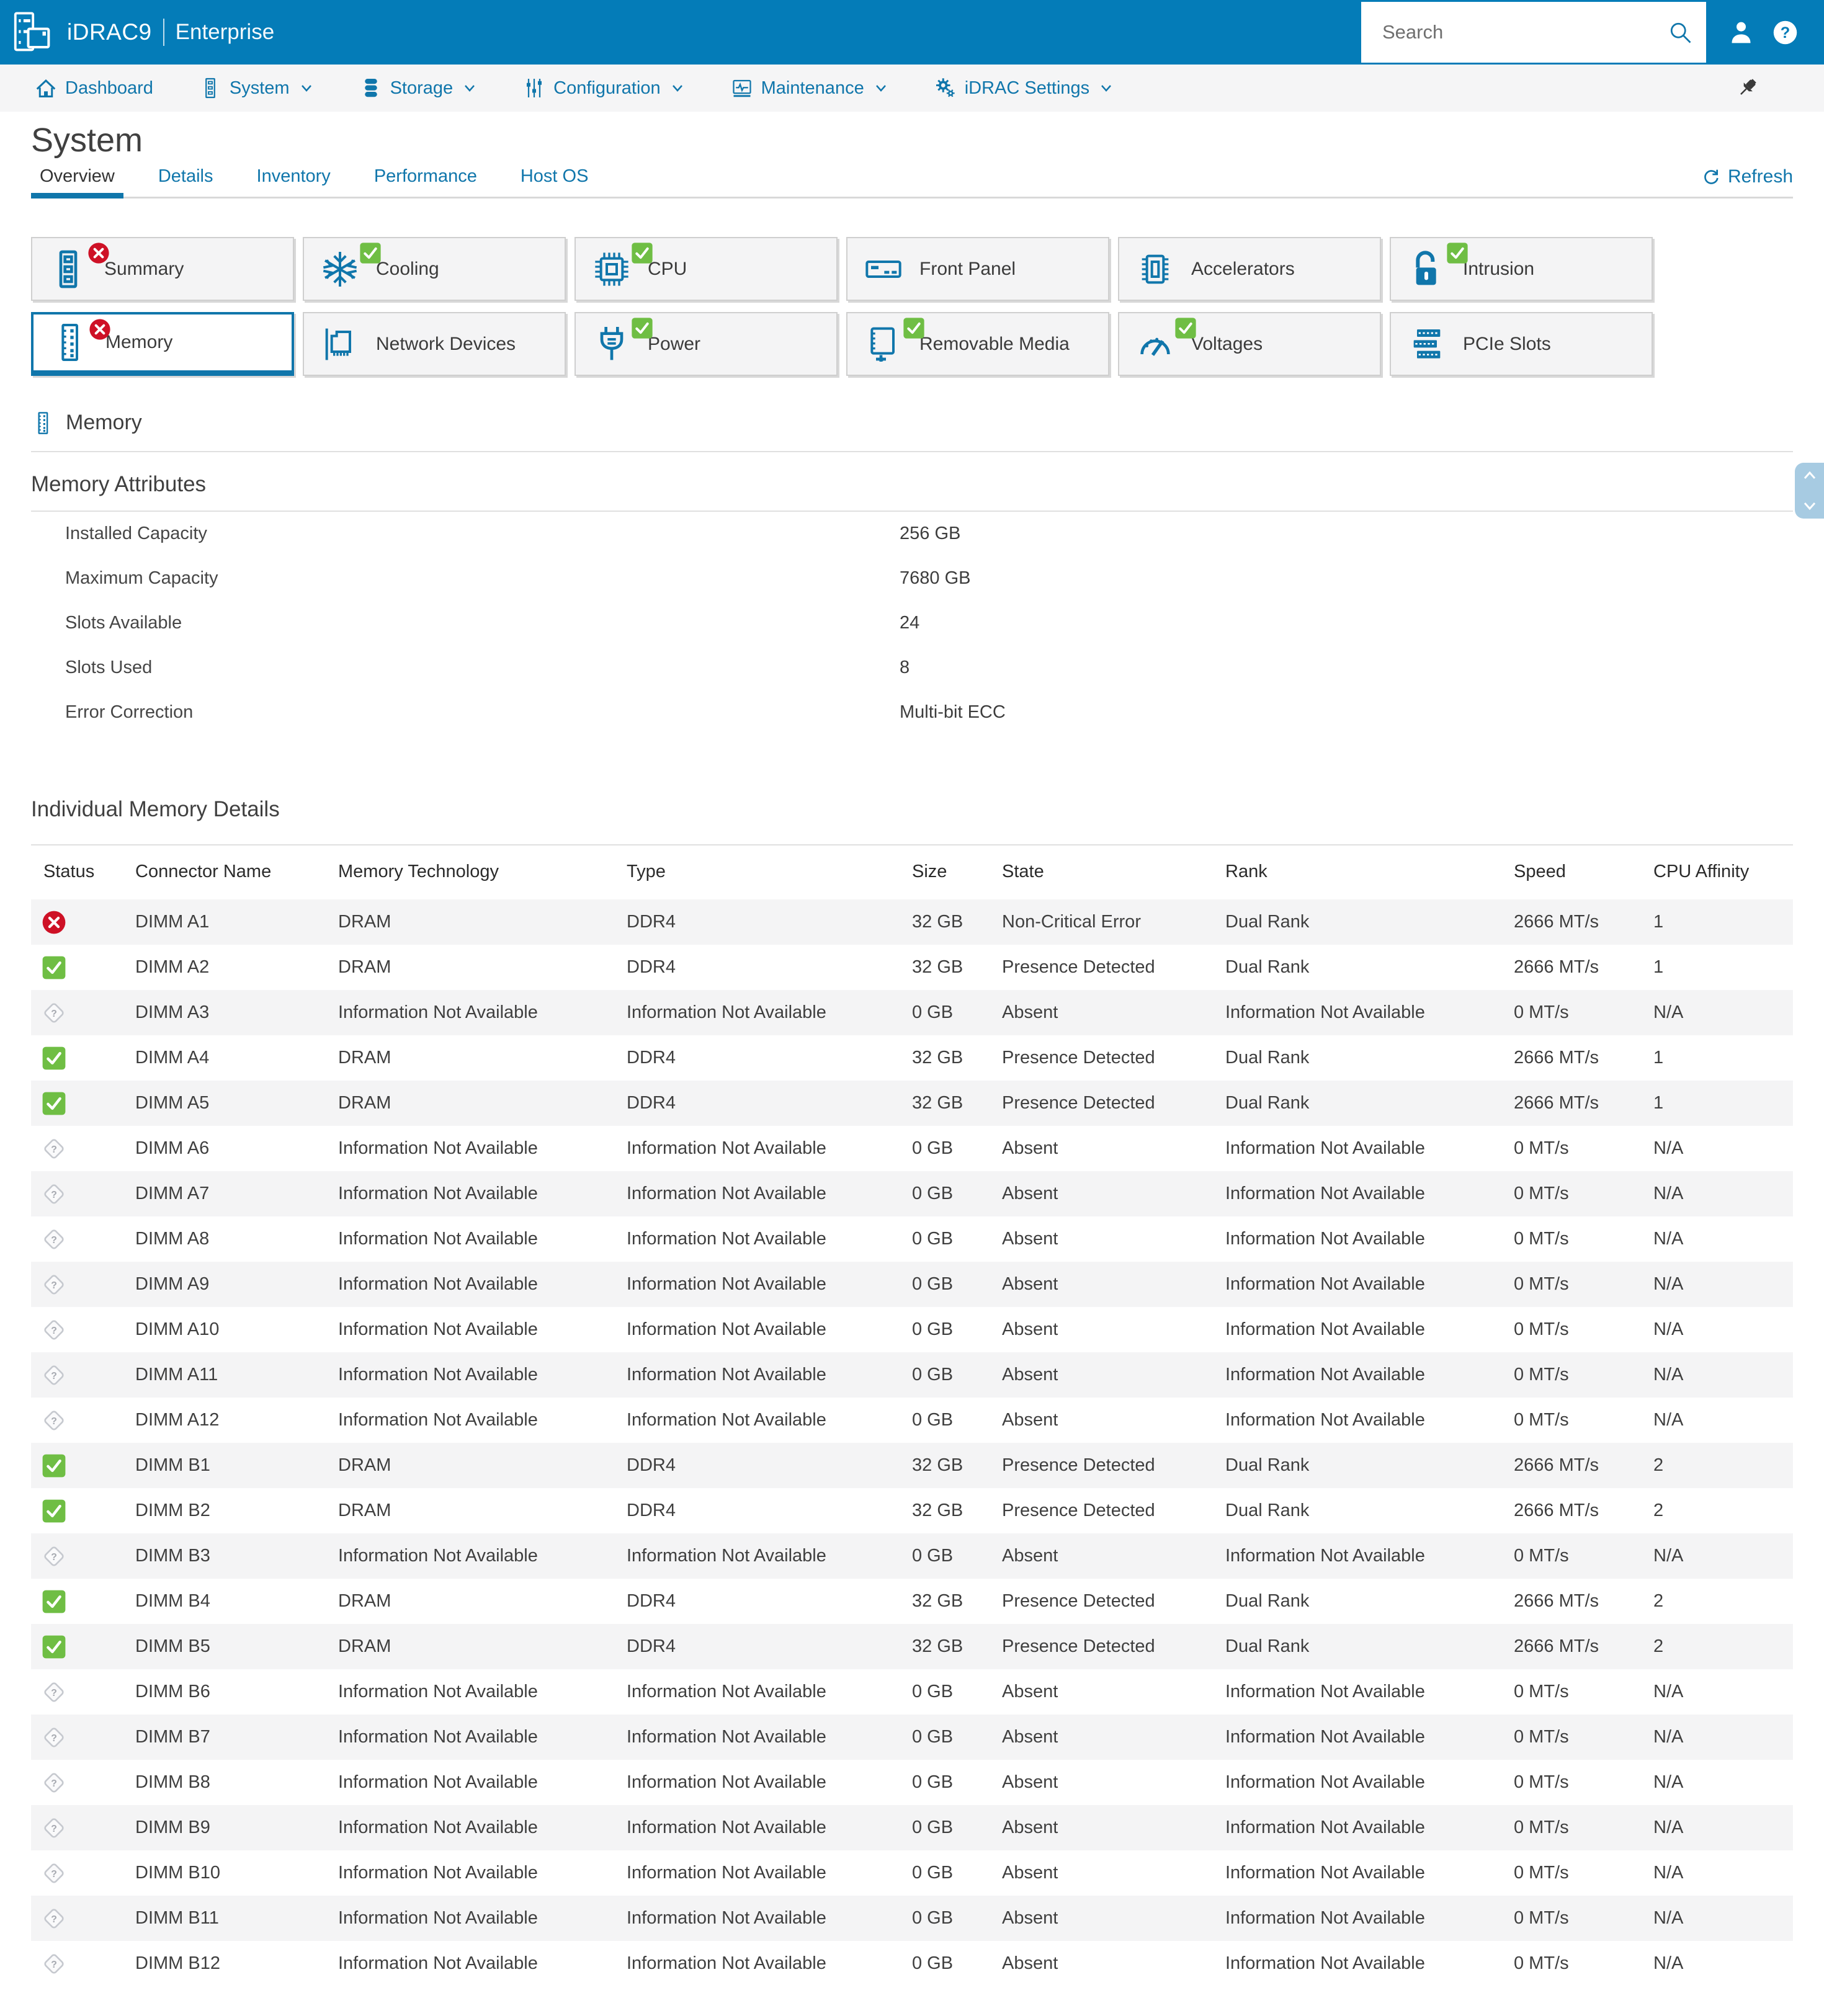  What do you see at coordinates (172, 1103) in the screenshot?
I see `cell-connector: DIMM A5` at bounding box center [172, 1103].